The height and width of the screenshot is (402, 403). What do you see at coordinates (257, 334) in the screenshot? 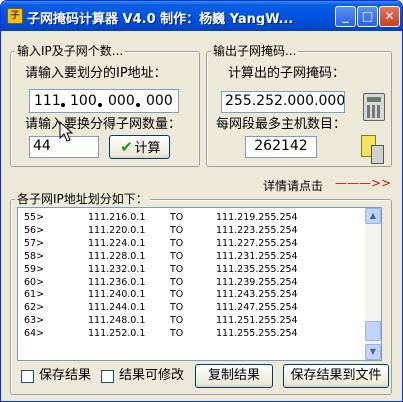
I see `row-end-ip: 111.255.255.254` at bounding box center [257, 334].